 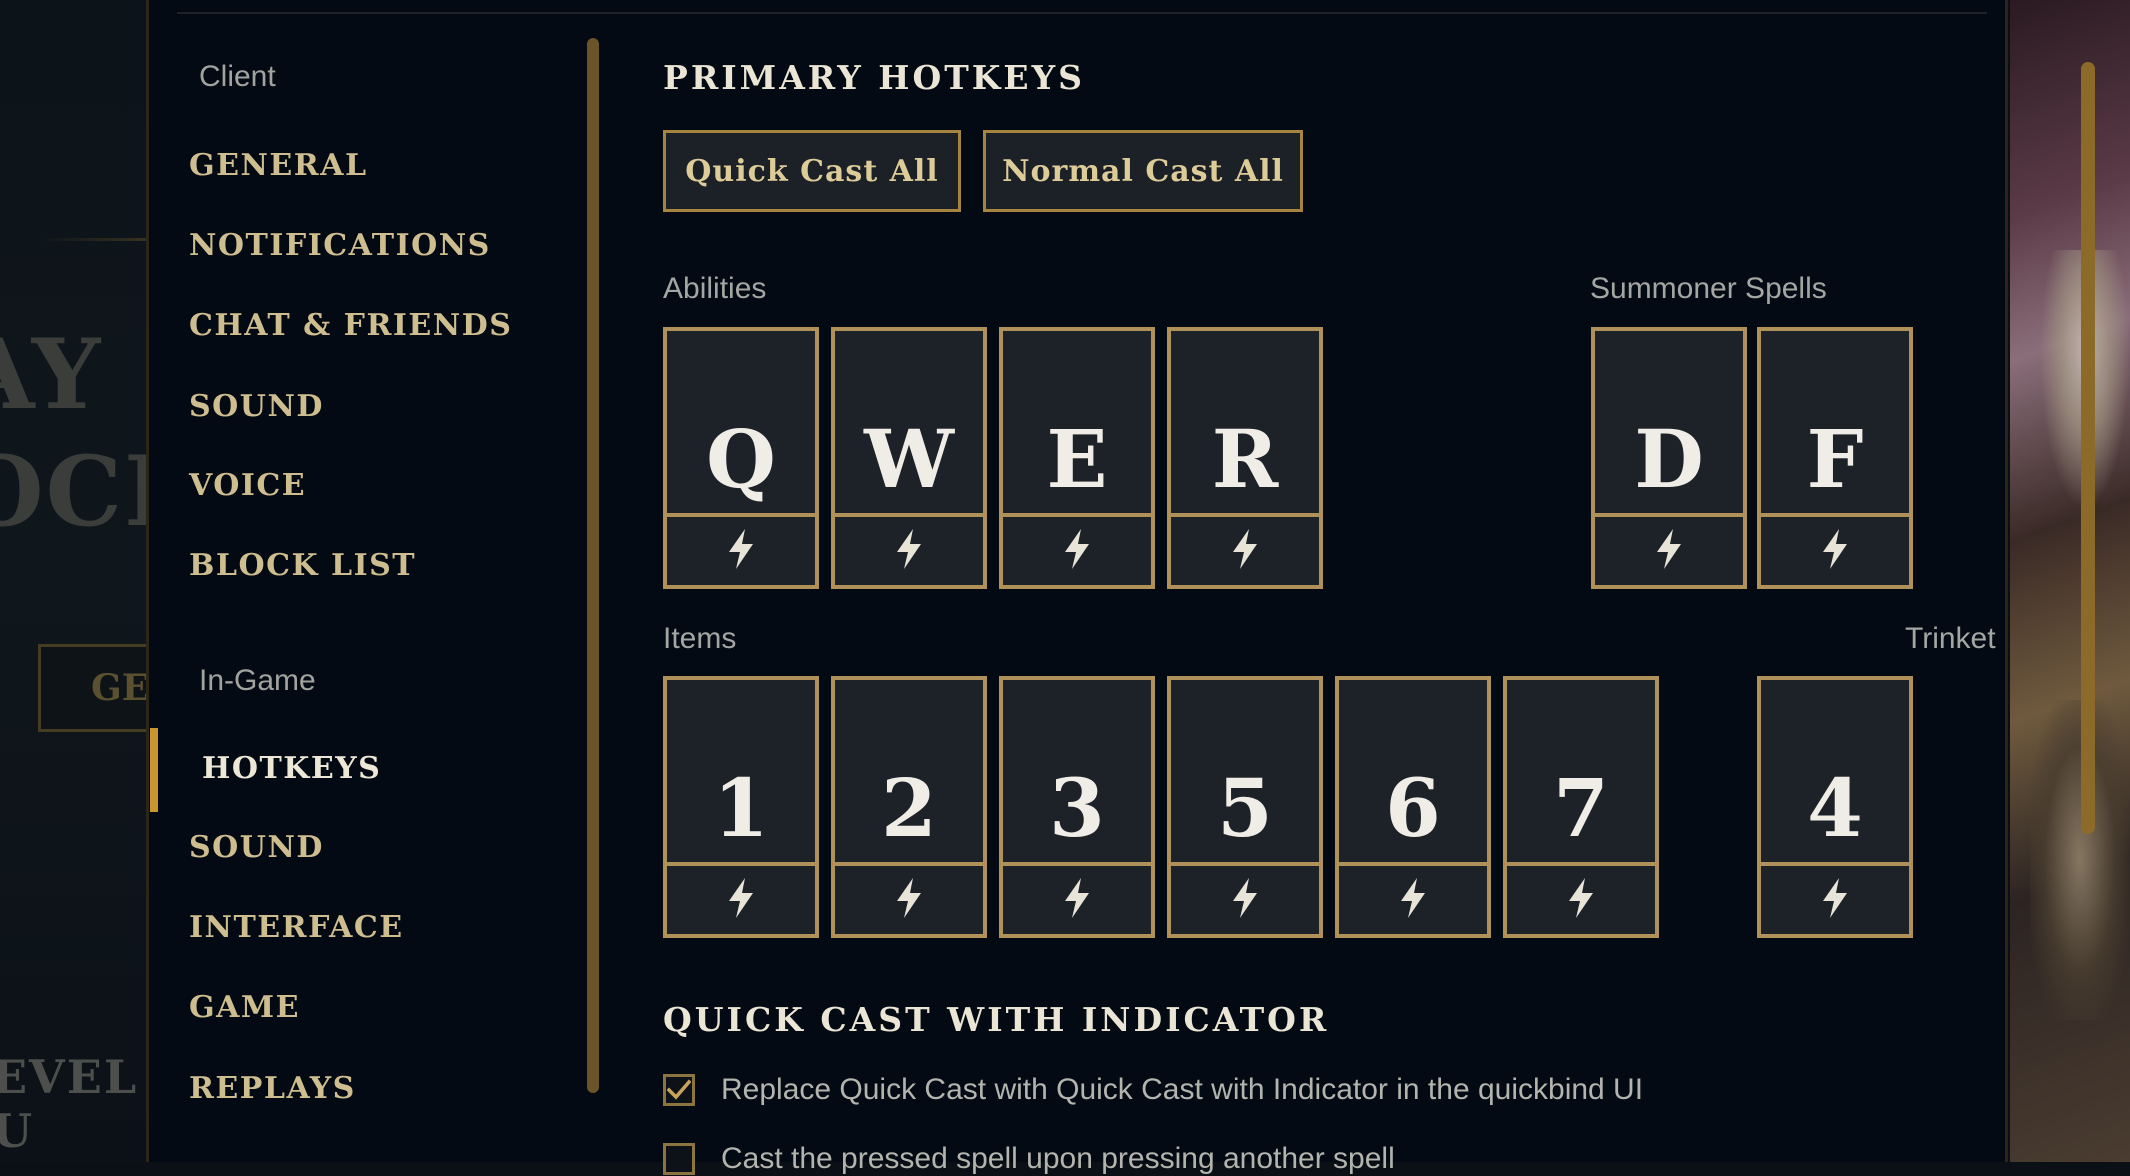 I want to click on keybind-label: 2, so click(x=909, y=808).